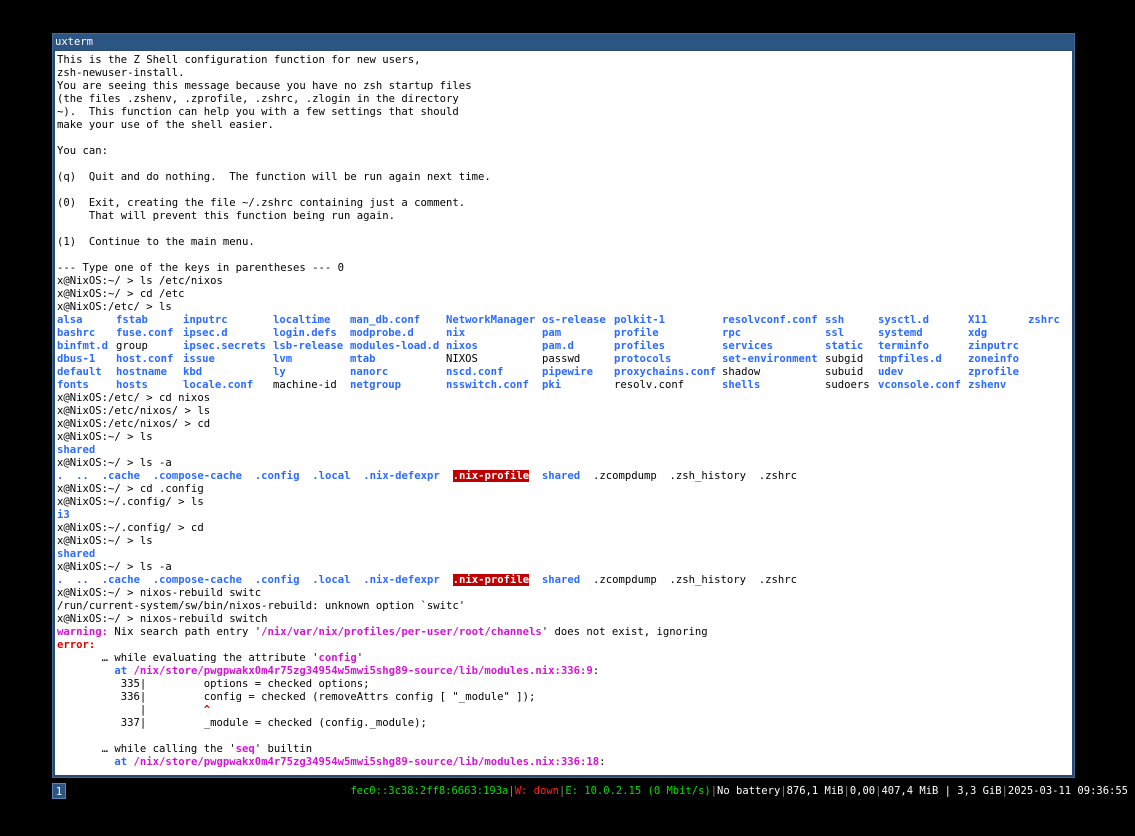 The height and width of the screenshot is (836, 1135). I want to click on i3-statusbar: 1 fec0::3c38:2ff8:6663:193a|W: down|E, so click(567, 791).